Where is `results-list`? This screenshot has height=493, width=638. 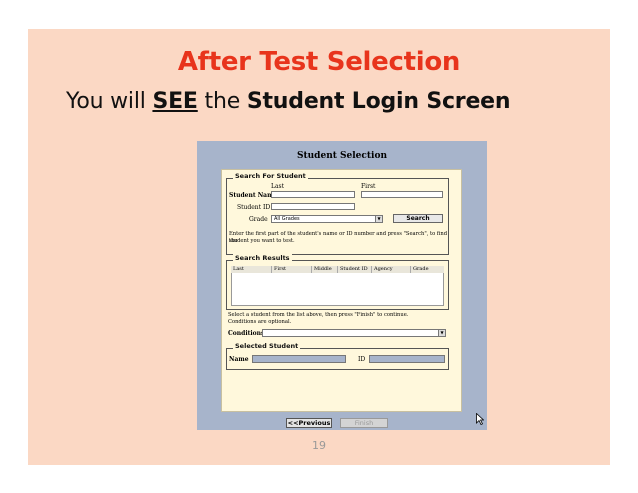
results-list is located at coordinates (337, 289).